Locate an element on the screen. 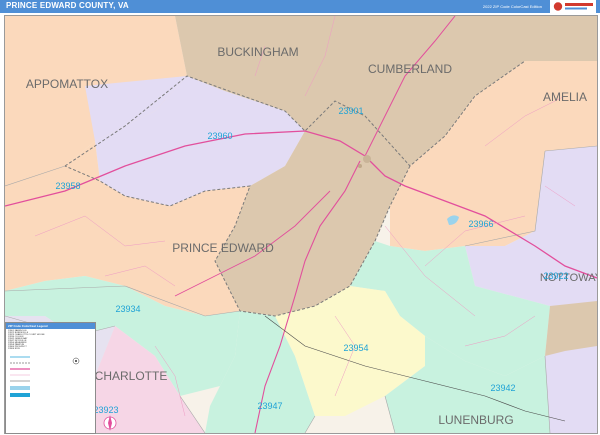 This screenshot has width=600, height=435. edition-label: 2022 ZIP Code ColorCast Edition is located at coordinates (512, 6).